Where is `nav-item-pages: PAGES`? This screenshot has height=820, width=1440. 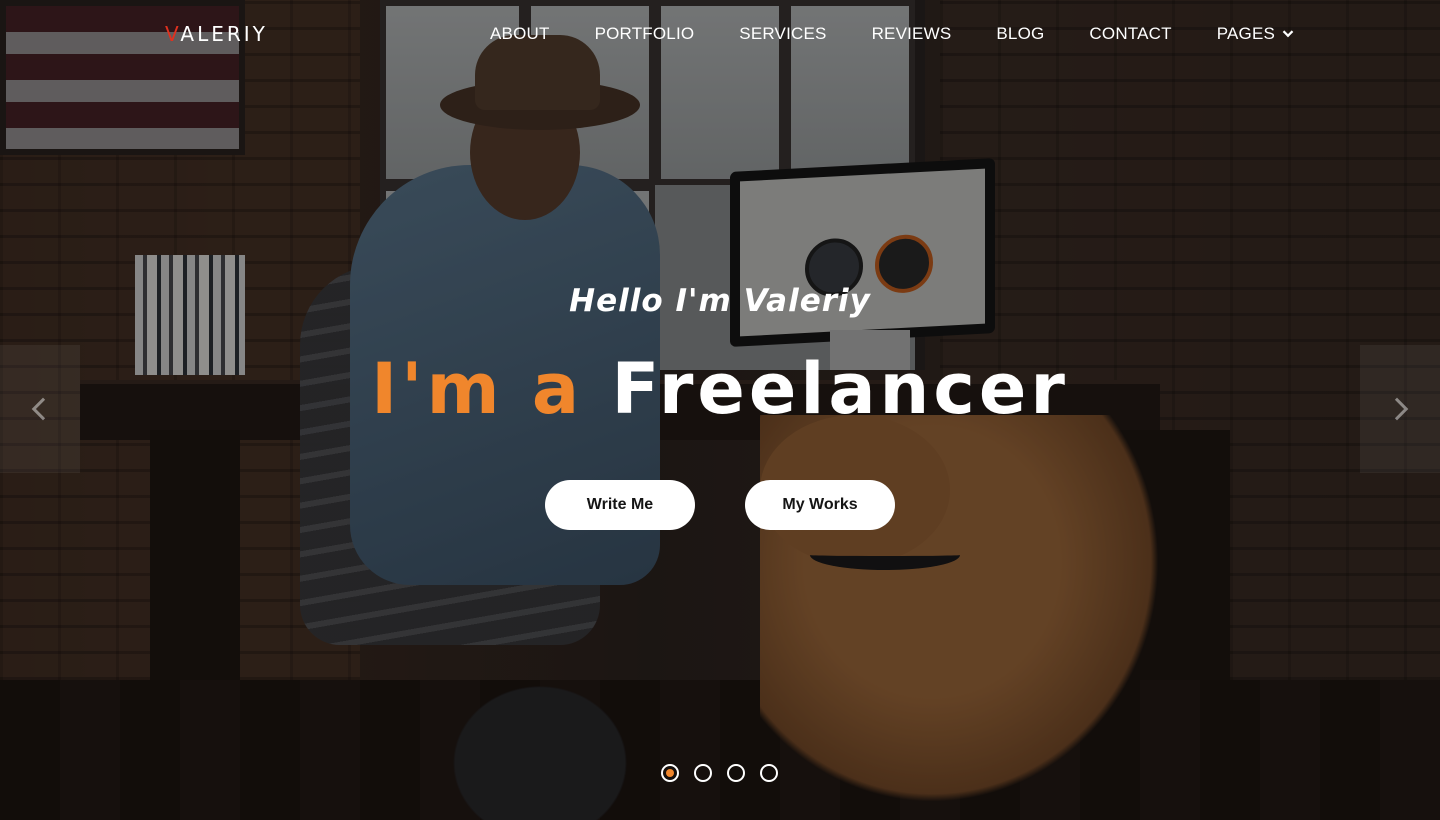
nav-item-pages: PAGES is located at coordinates (1255, 34).